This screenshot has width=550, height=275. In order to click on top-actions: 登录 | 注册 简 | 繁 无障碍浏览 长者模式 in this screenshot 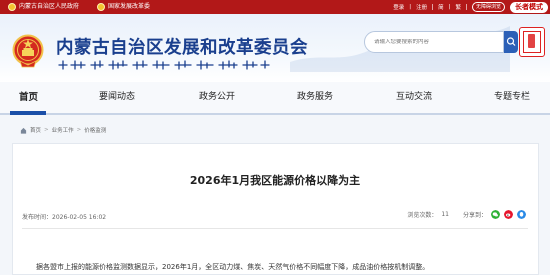, I will do `click(470, 7)`.